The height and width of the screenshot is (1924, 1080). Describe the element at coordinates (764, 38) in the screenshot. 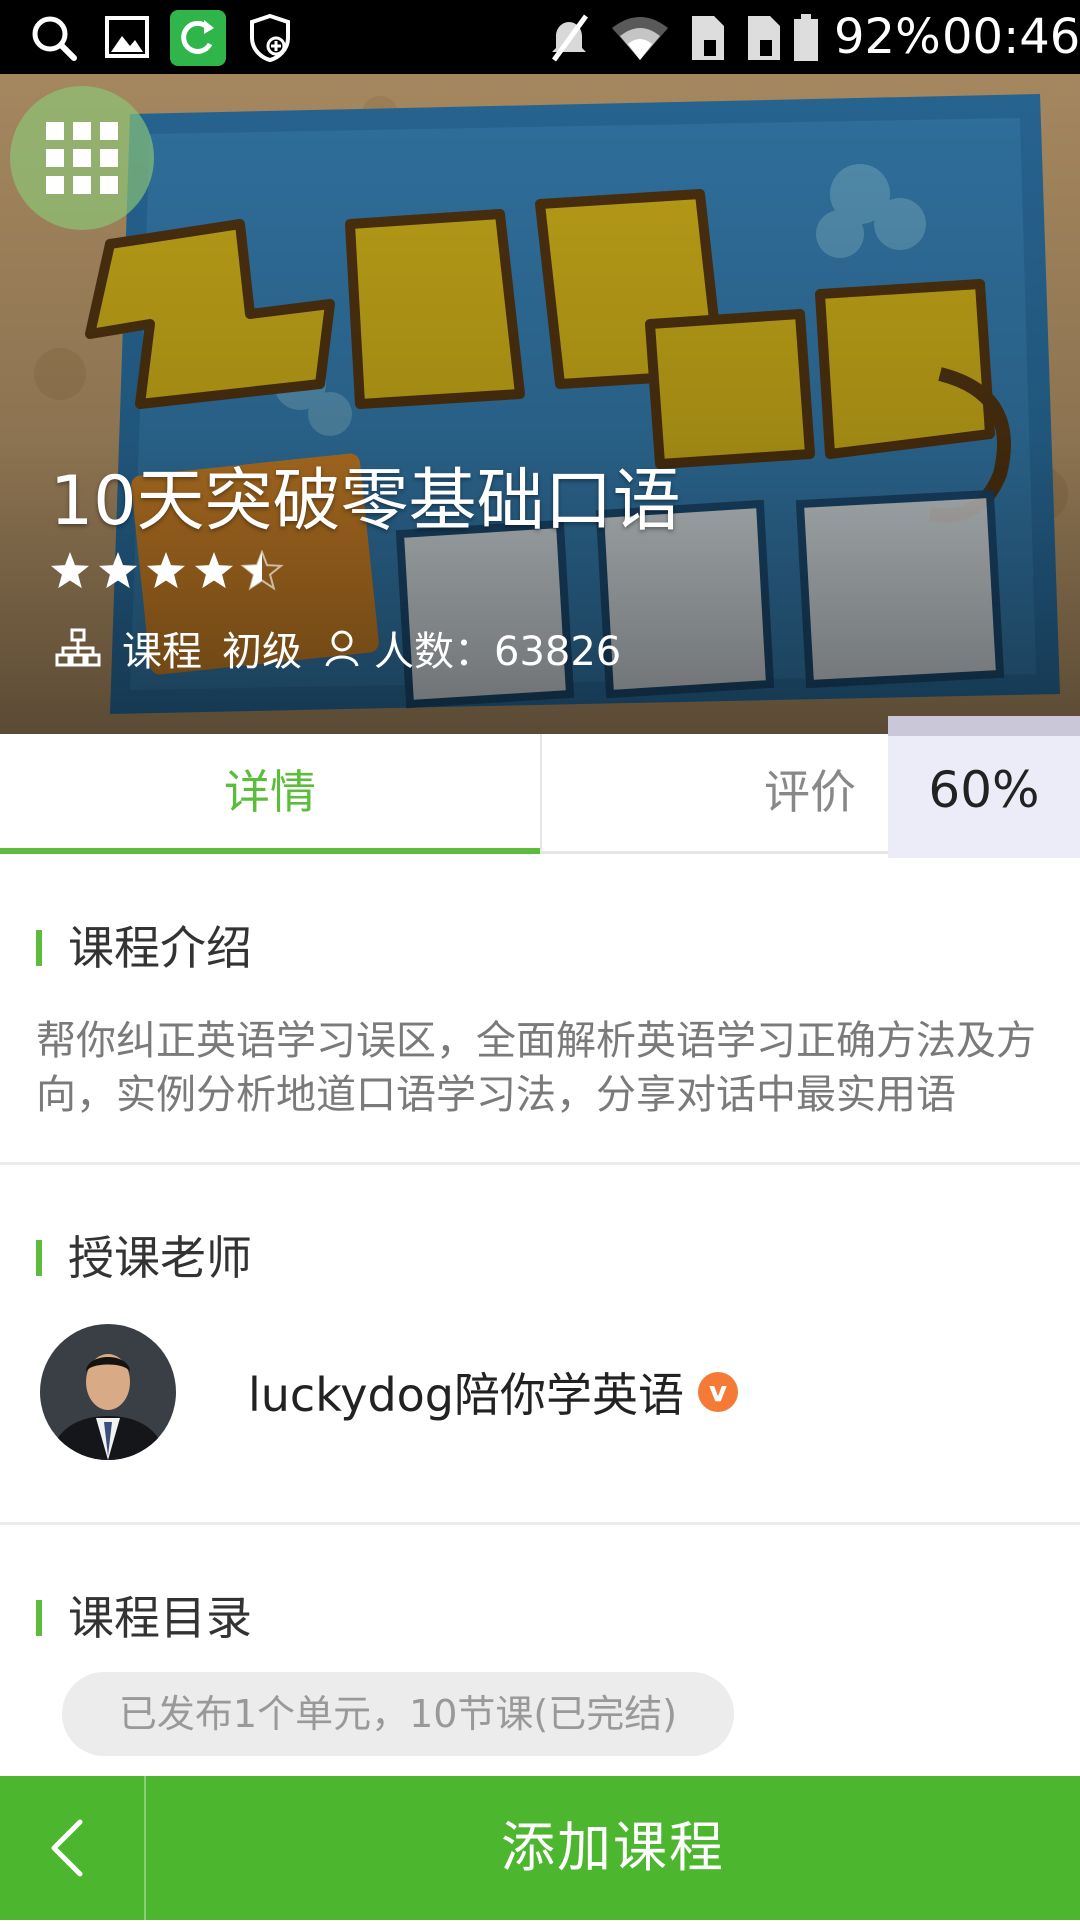

I see `sim2-icon` at that location.